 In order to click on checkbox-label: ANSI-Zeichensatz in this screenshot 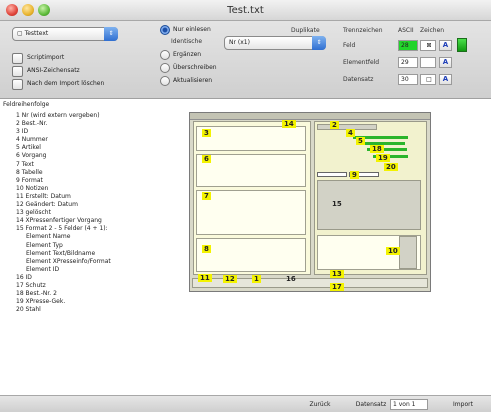, I will do `click(53, 70)`.